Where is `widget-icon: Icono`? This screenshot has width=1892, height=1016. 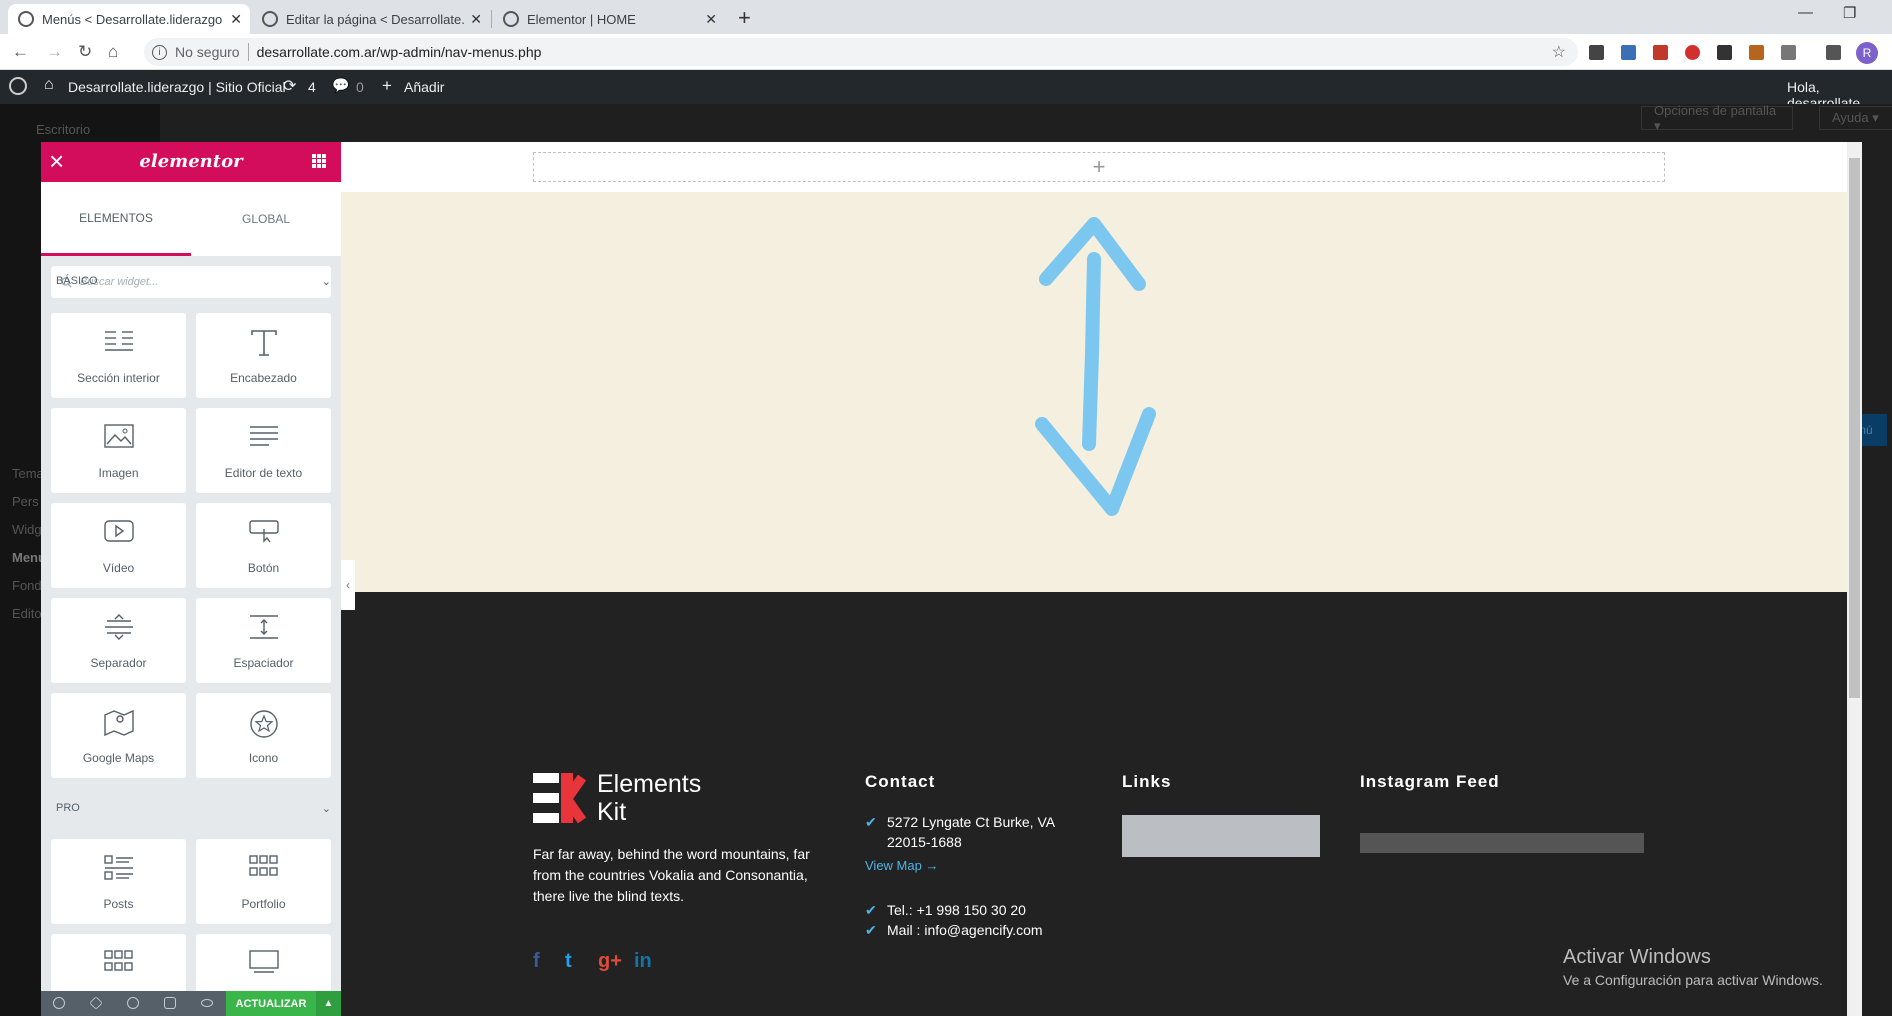
widget-icon: Icono is located at coordinates (263, 735).